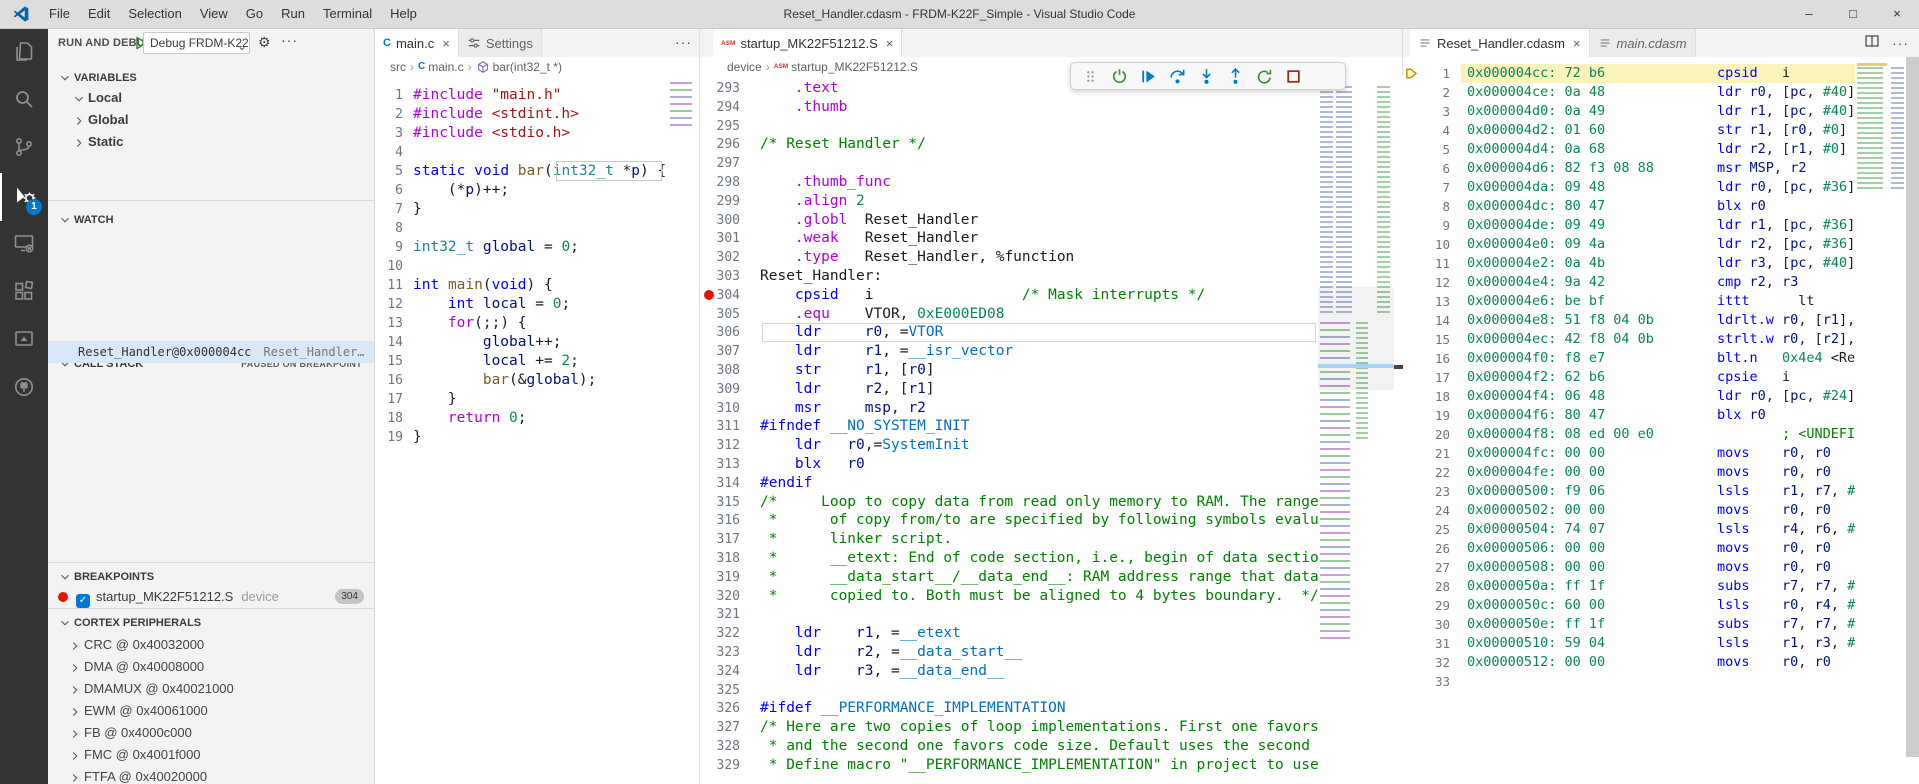 This screenshot has width=1919, height=784. What do you see at coordinates (1009, 652) in the screenshot?
I see `code-line-323: 323 ldr r2, =__data_start__` at bounding box center [1009, 652].